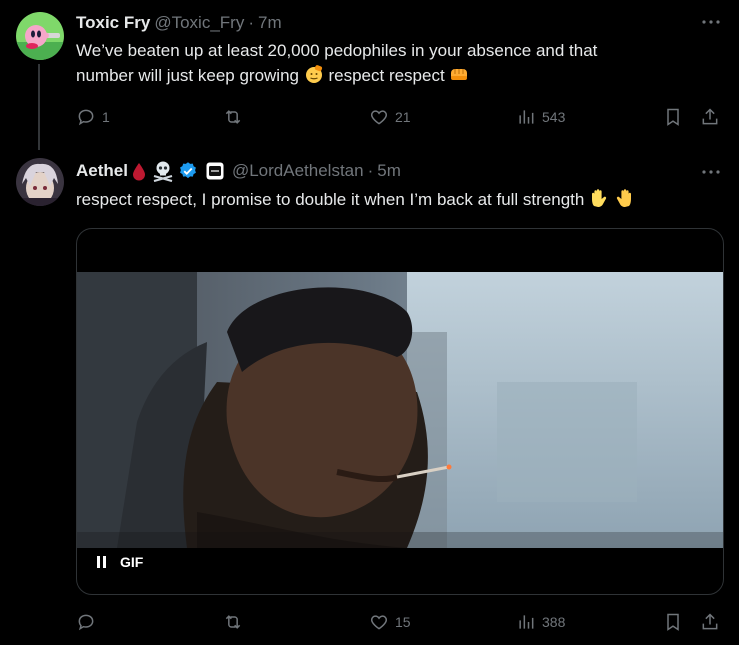 This screenshot has width=739, height=645. I want to click on tweet-text-line2b: respect respect, so click(386, 75).